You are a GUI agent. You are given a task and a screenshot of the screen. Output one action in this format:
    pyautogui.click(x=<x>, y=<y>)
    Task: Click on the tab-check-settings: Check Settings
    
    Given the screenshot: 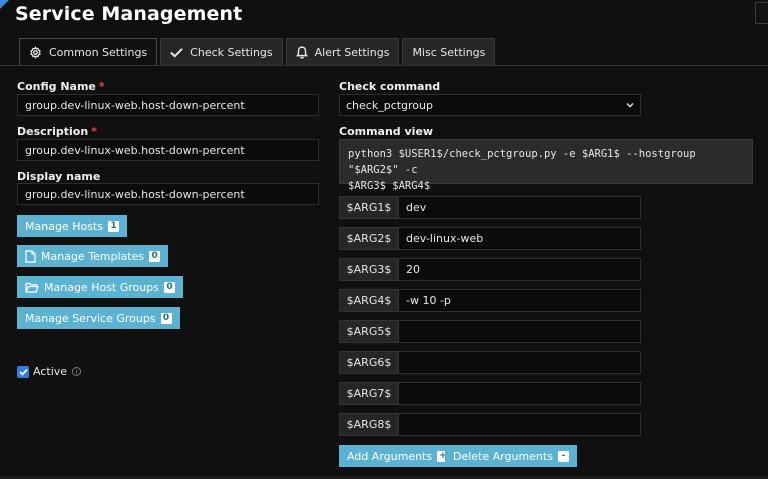 What is the action you would take?
    pyautogui.click(x=221, y=52)
    